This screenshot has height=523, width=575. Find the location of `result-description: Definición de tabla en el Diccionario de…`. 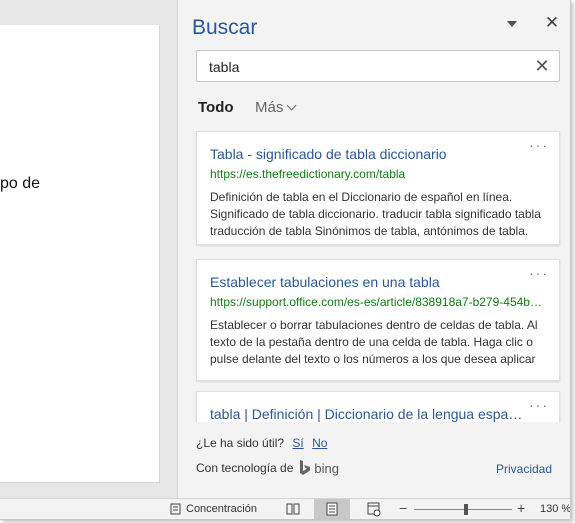

result-description: Definición de tabla en el Diccionario de… is located at coordinates (375, 214).